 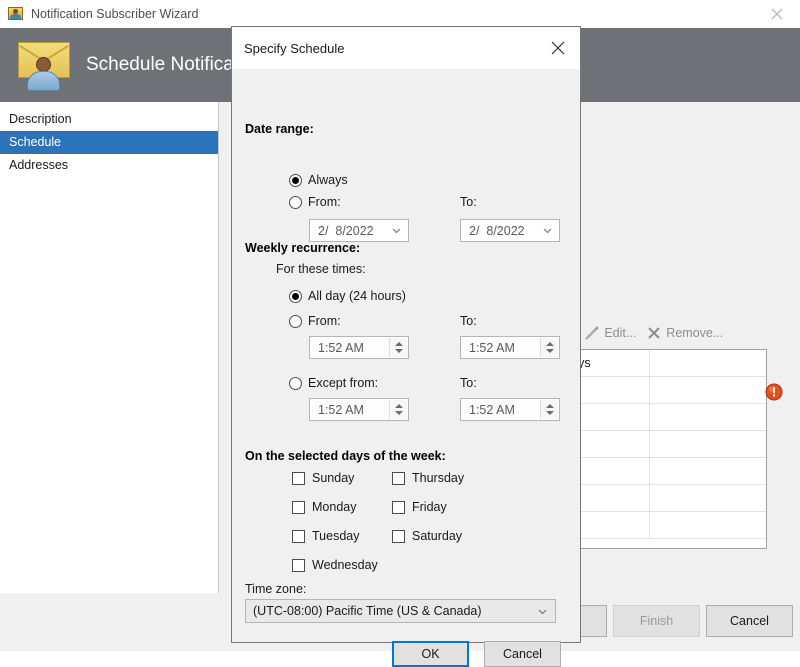 I want to click on envelope-person-icon, so click(x=43, y=65).